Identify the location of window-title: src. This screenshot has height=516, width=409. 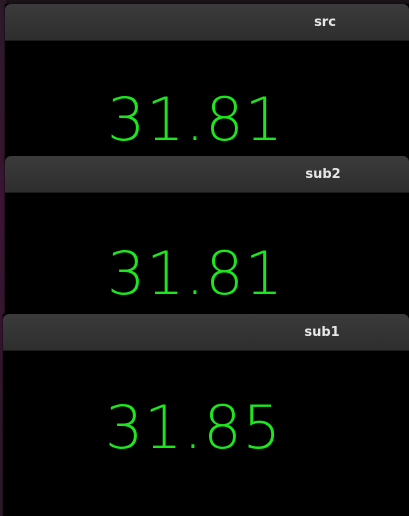
(325, 22).